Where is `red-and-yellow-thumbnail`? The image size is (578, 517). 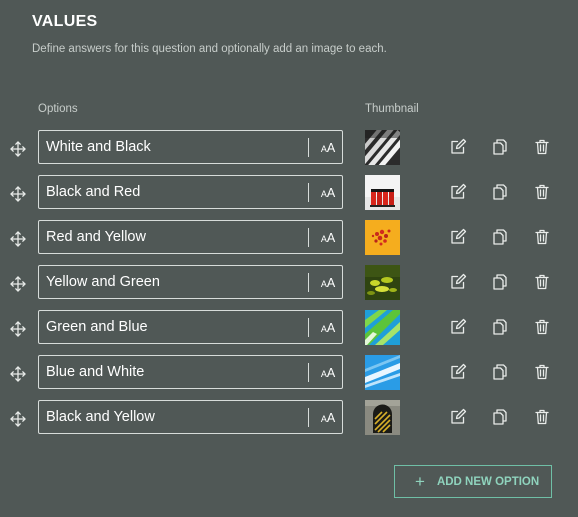
red-and-yellow-thumbnail is located at coordinates (382, 237).